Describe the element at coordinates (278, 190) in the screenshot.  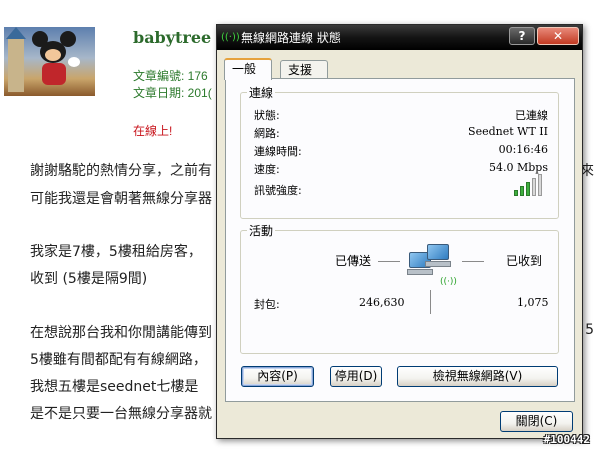
I see `signal-key: 訊號強度:` at that location.